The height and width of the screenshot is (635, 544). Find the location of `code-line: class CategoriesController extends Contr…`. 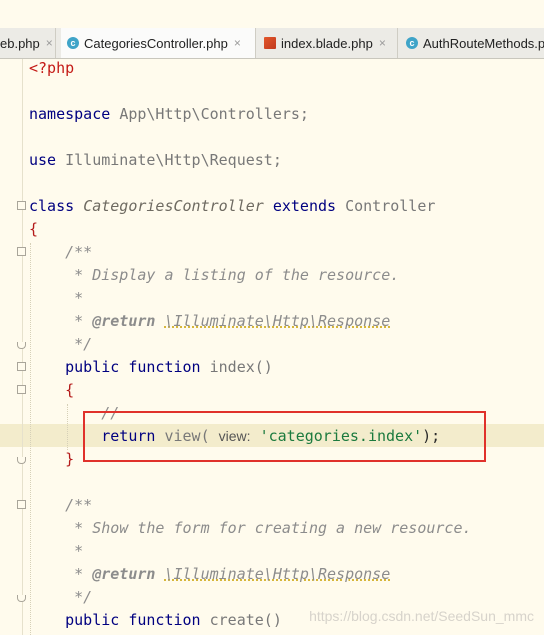

code-line: class CategoriesController extends Contr… is located at coordinates (232, 206).